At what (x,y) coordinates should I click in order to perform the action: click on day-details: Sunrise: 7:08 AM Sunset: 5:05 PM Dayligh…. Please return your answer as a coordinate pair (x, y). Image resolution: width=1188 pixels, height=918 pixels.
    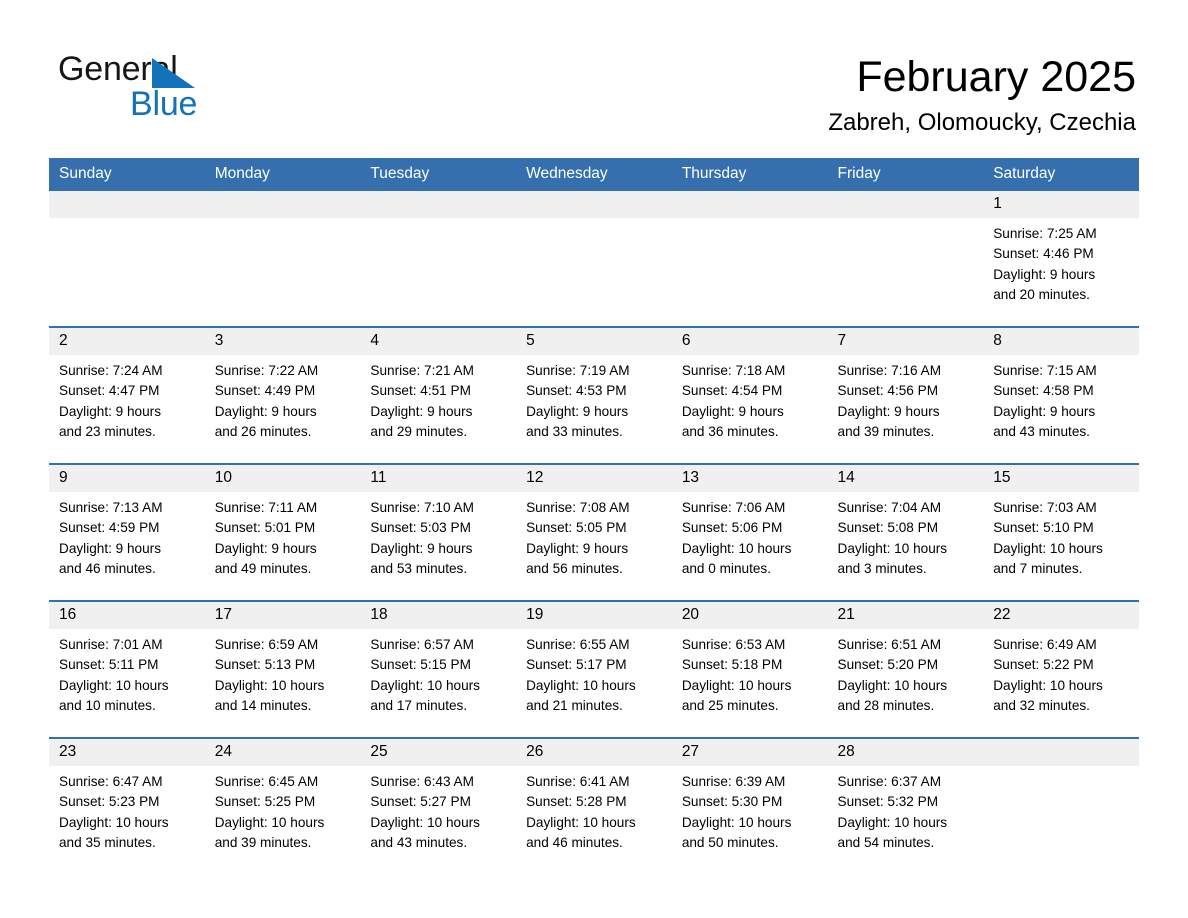
    Looking at the image, I should click on (578, 538).